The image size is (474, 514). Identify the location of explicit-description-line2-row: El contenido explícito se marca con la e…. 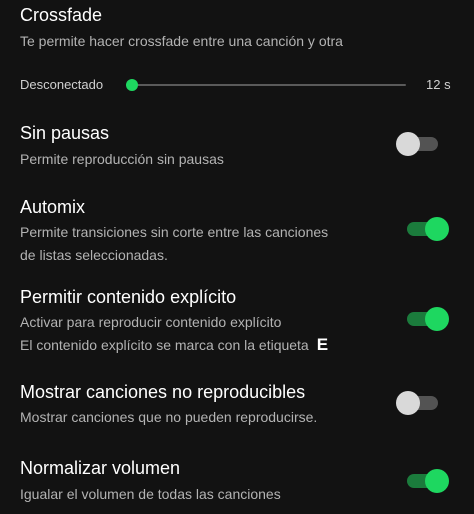
(174, 345).